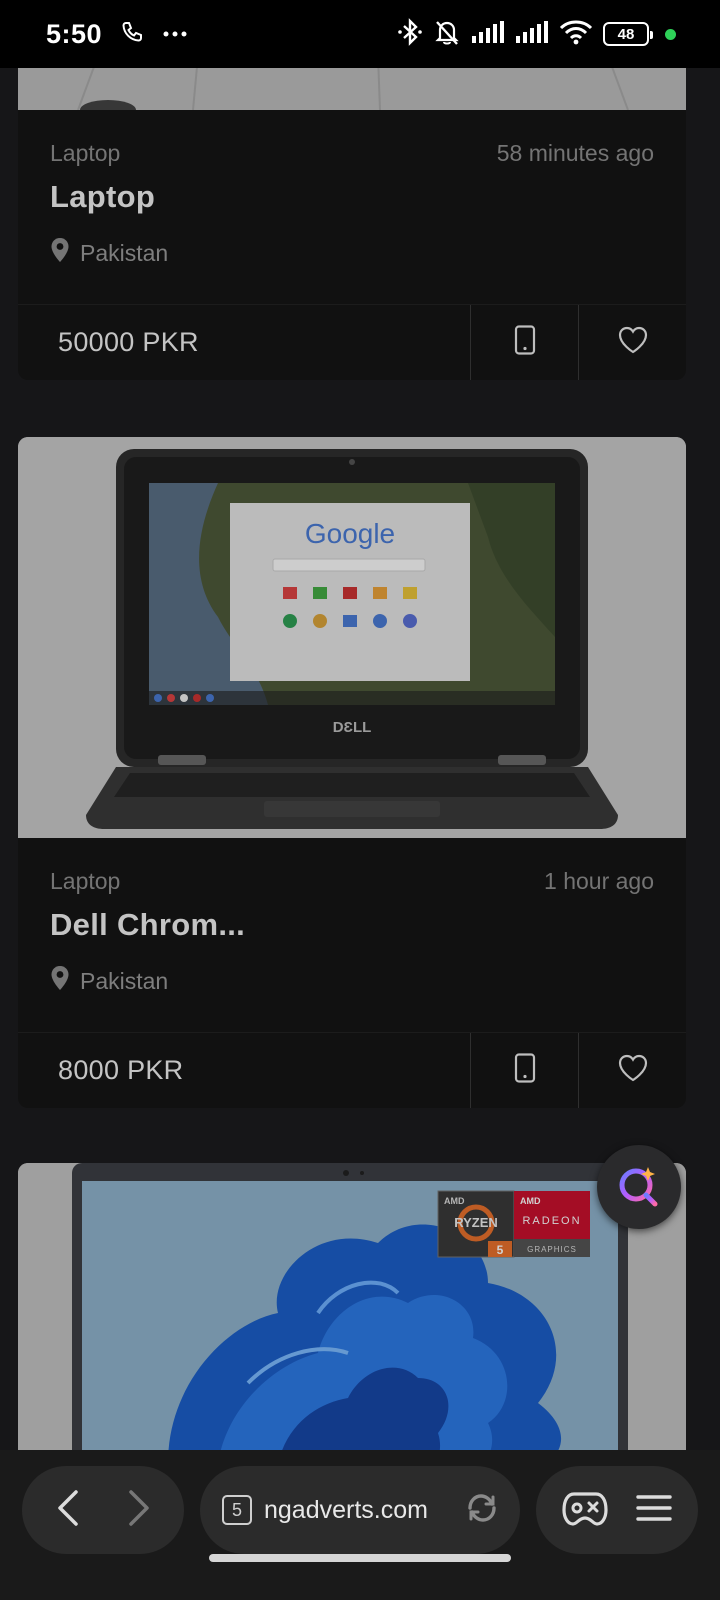  Describe the element at coordinates (500, 1250) in the screenshot. I see `ryzen-series: 5` at that location.